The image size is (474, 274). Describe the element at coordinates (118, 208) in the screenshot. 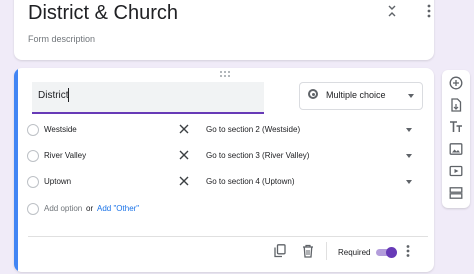

I see `add-other-button: Add "Other"` at that location.